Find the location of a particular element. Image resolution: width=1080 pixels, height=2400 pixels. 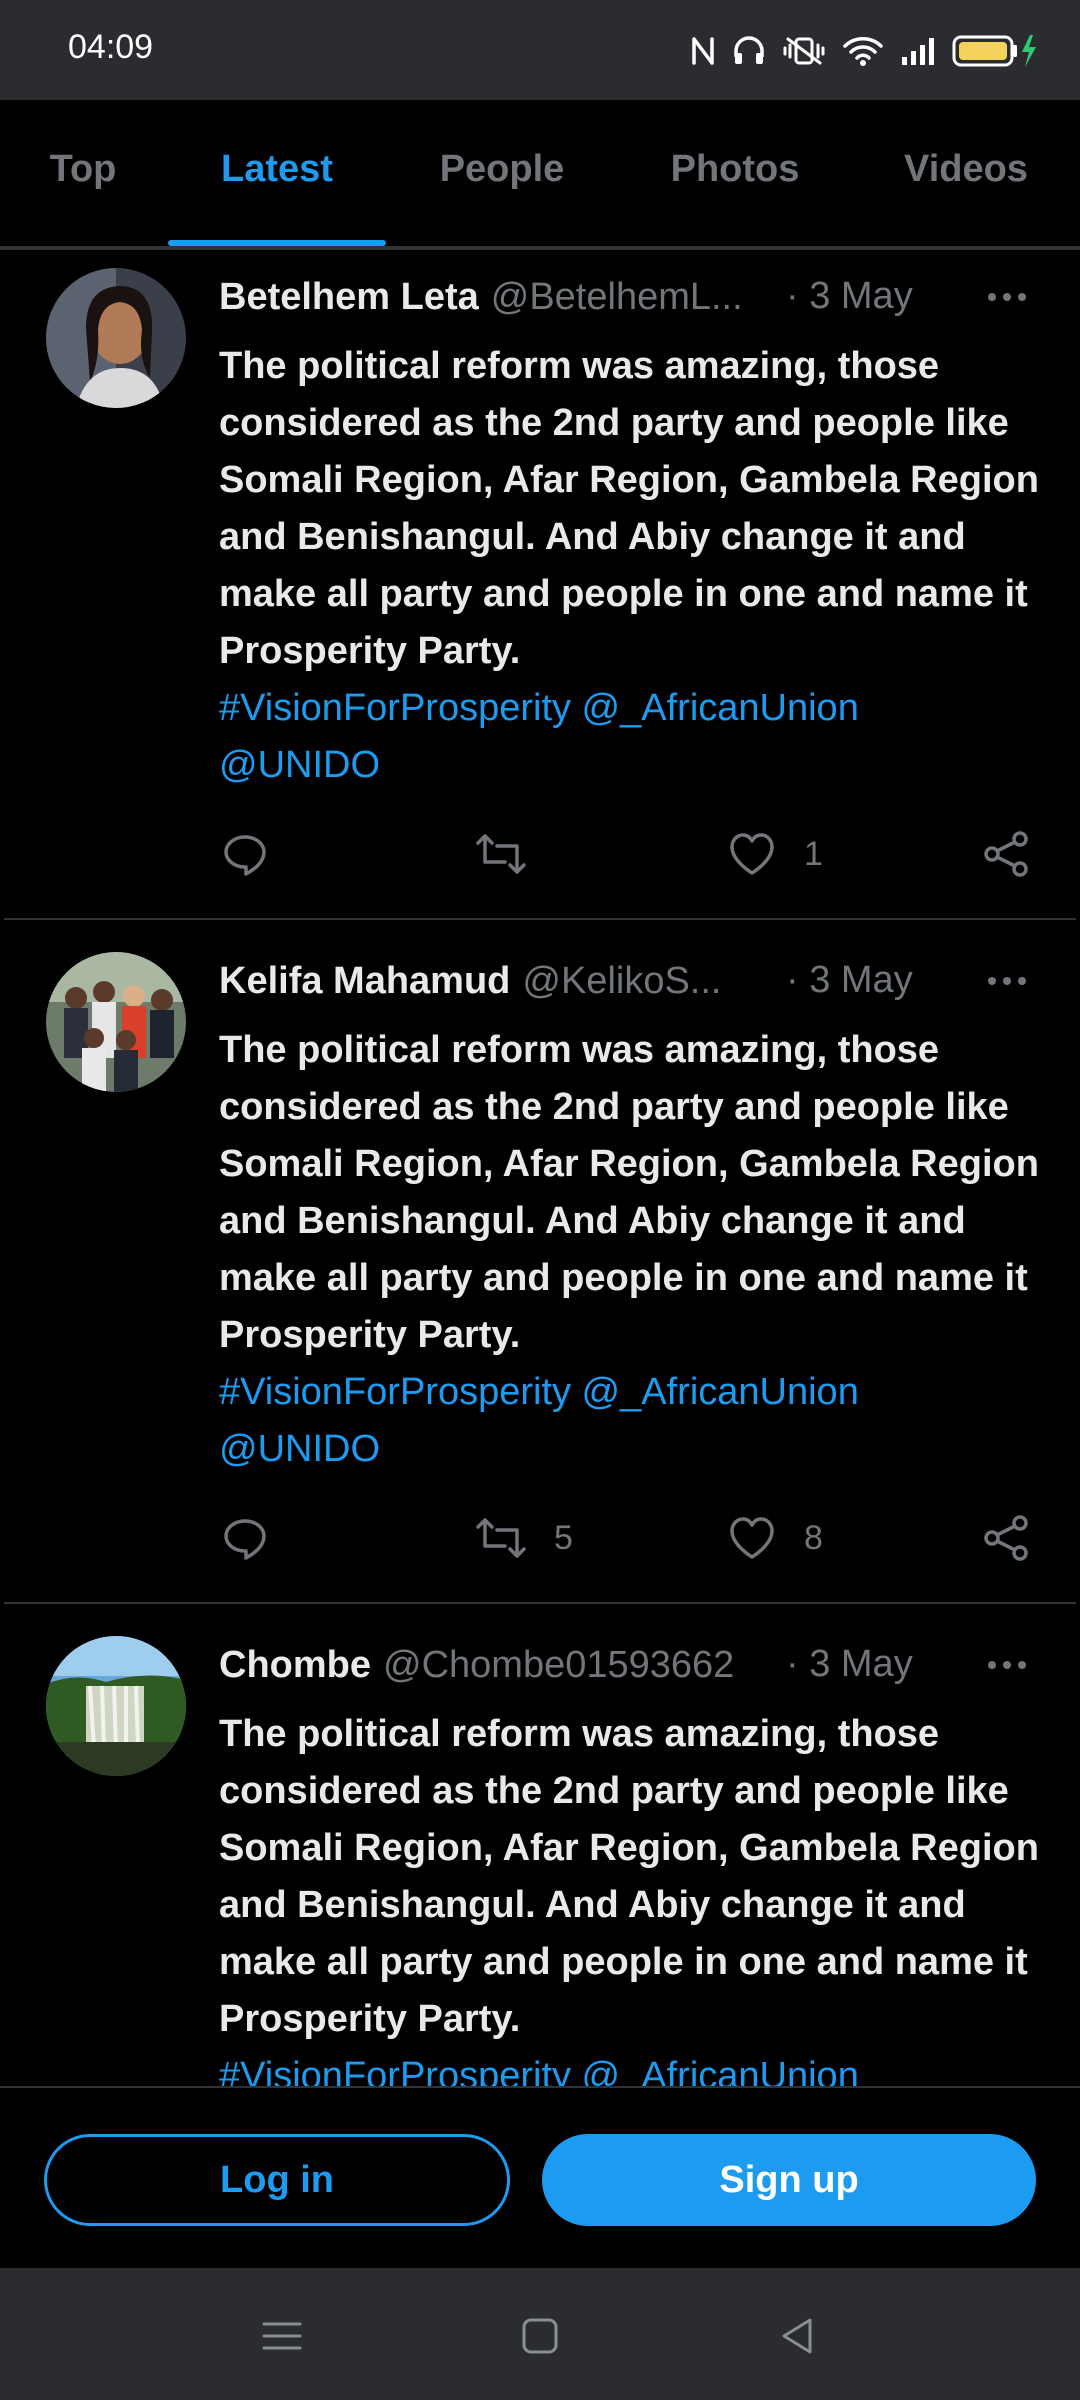

like-button: 1 is located at coordinates (775, 854).